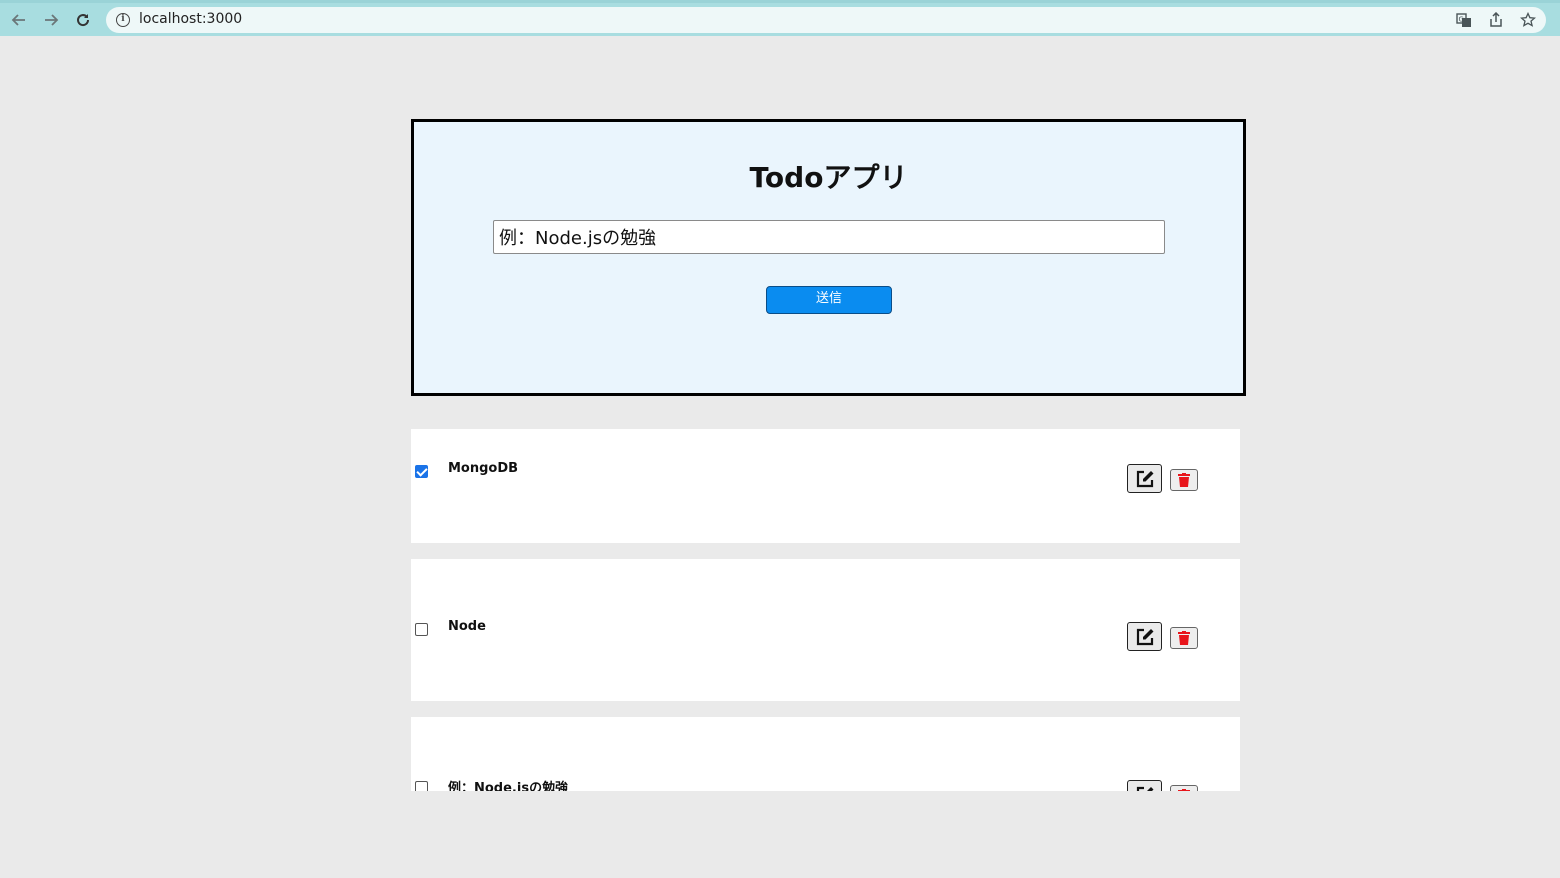 The image size is (1560, 878). I want to click on site-info-icon: i, so click(123, 20).